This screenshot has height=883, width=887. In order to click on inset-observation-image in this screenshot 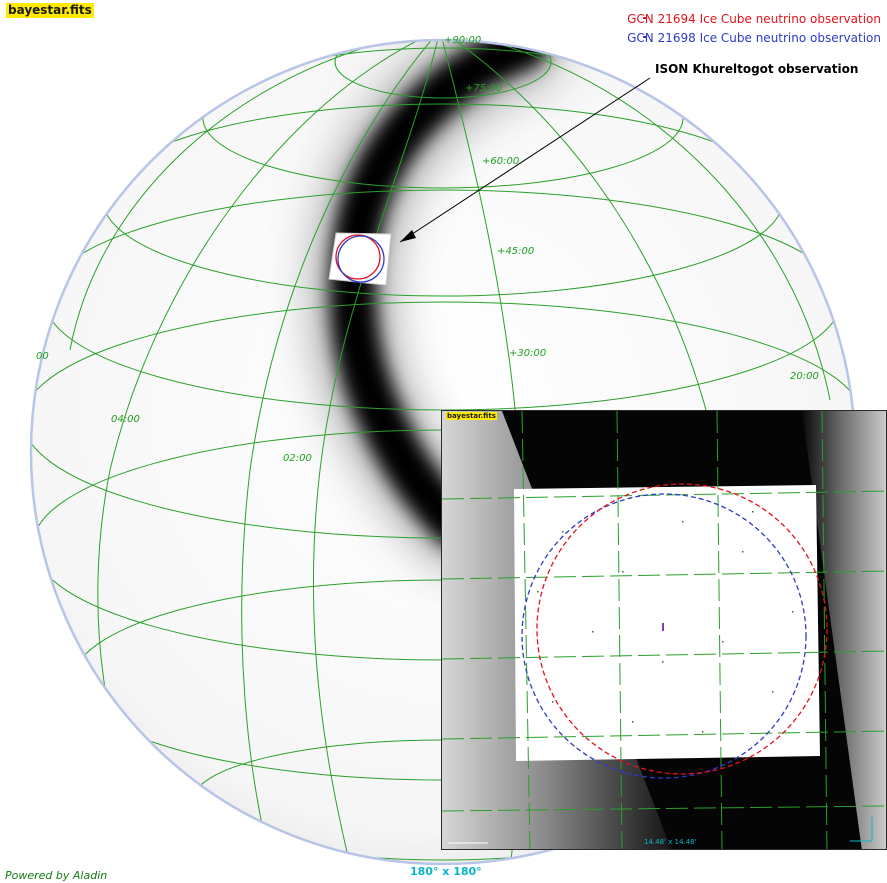, I will do `click(667, 623)`.